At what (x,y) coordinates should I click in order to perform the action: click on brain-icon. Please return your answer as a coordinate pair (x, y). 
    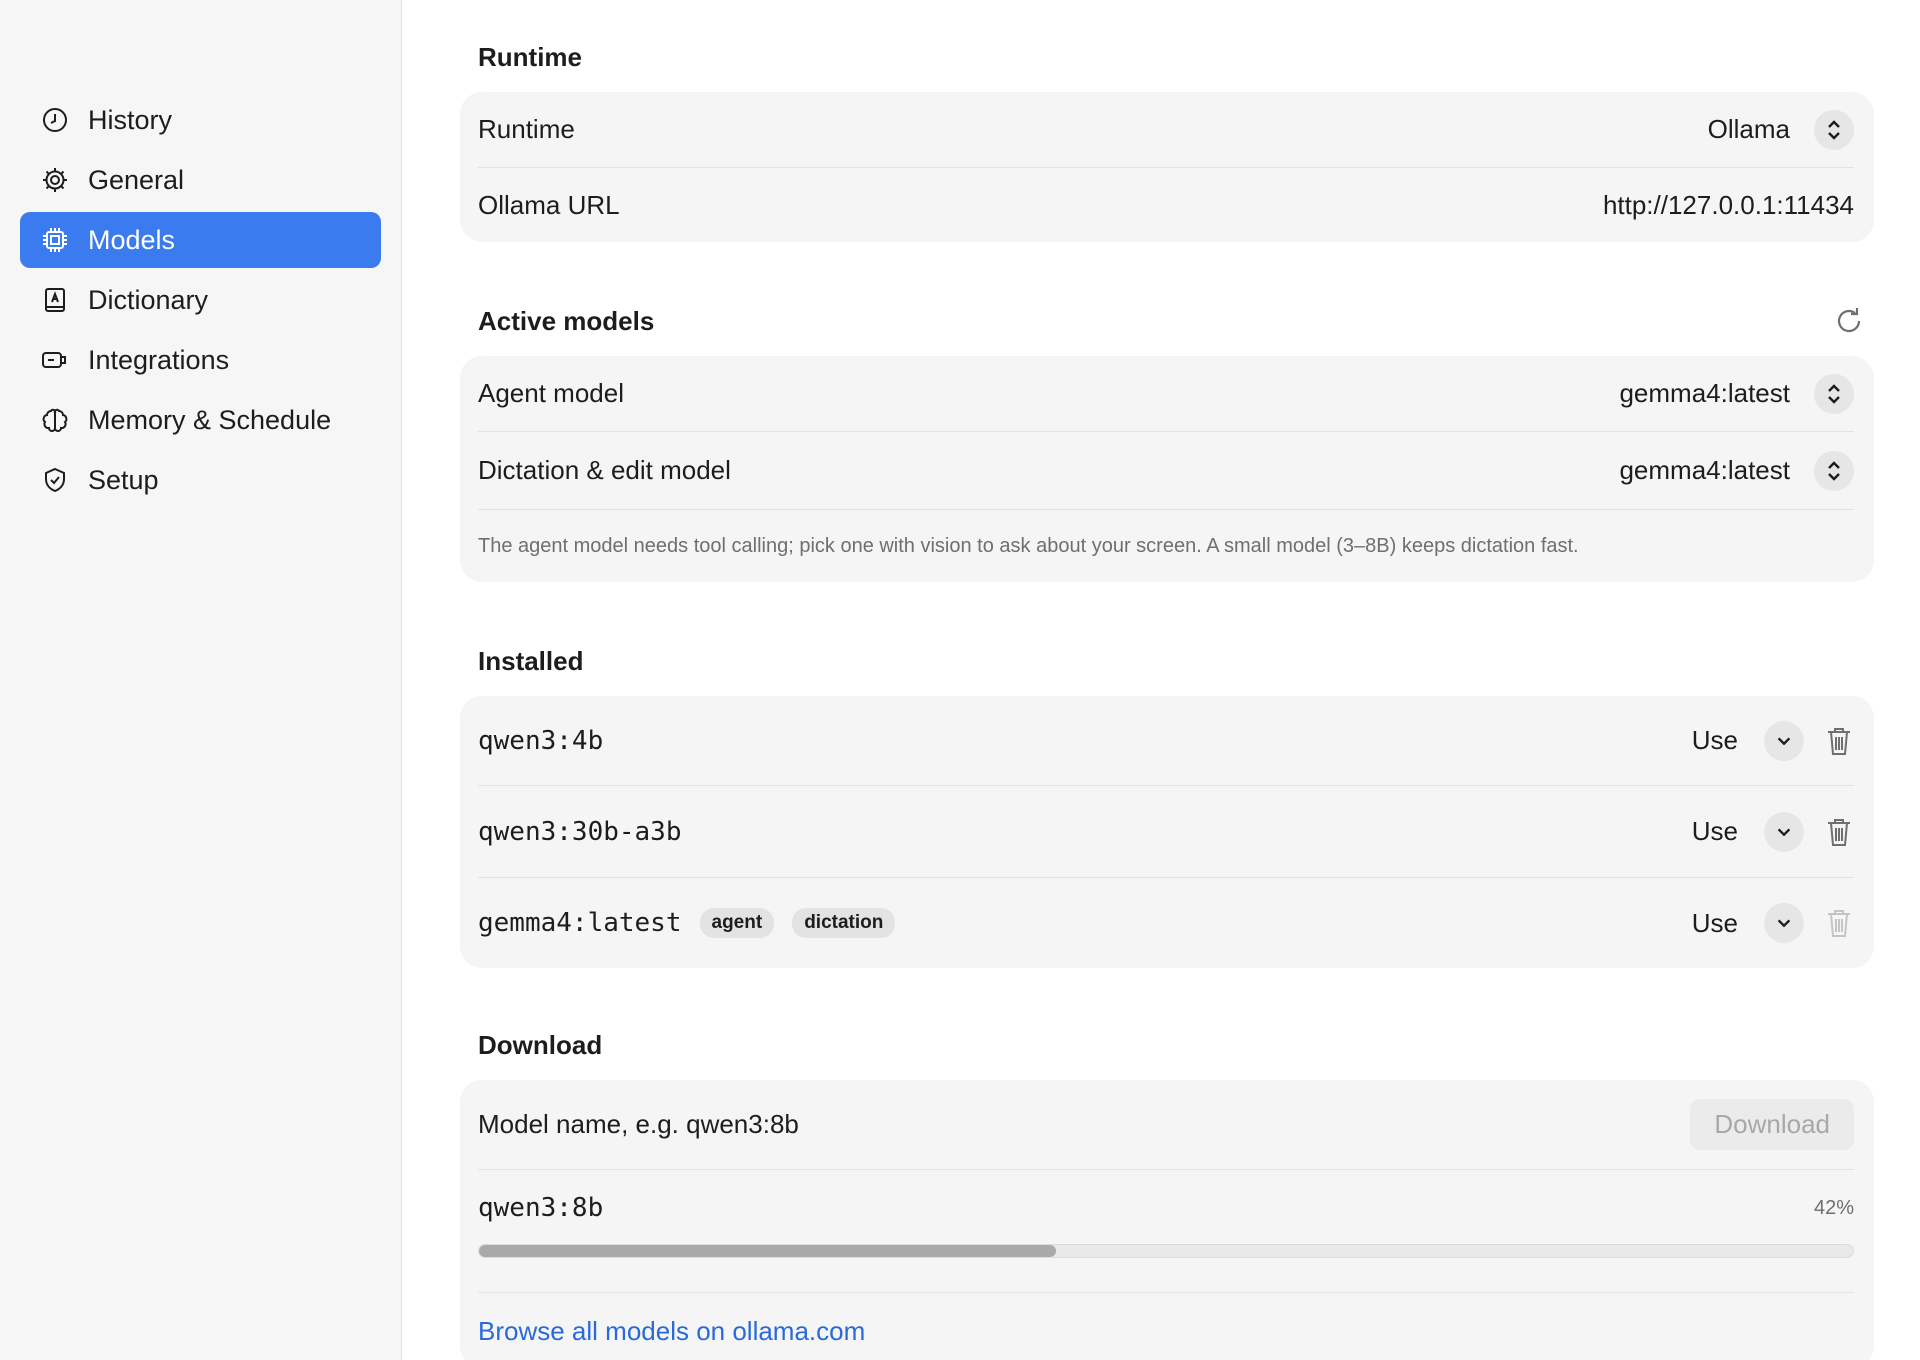
    Looking at the image, I should click on (55, 420).